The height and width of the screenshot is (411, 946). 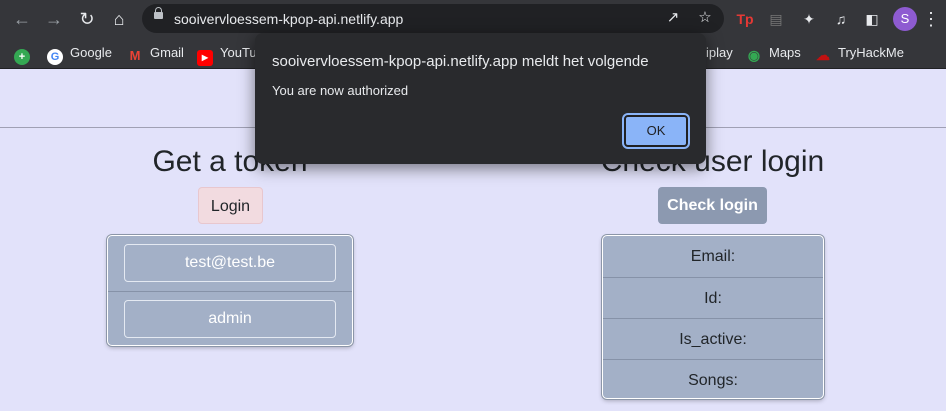 I want to click on user-info-card: Email: Id: Is_active: Songs:, so click(x=713, y=317).